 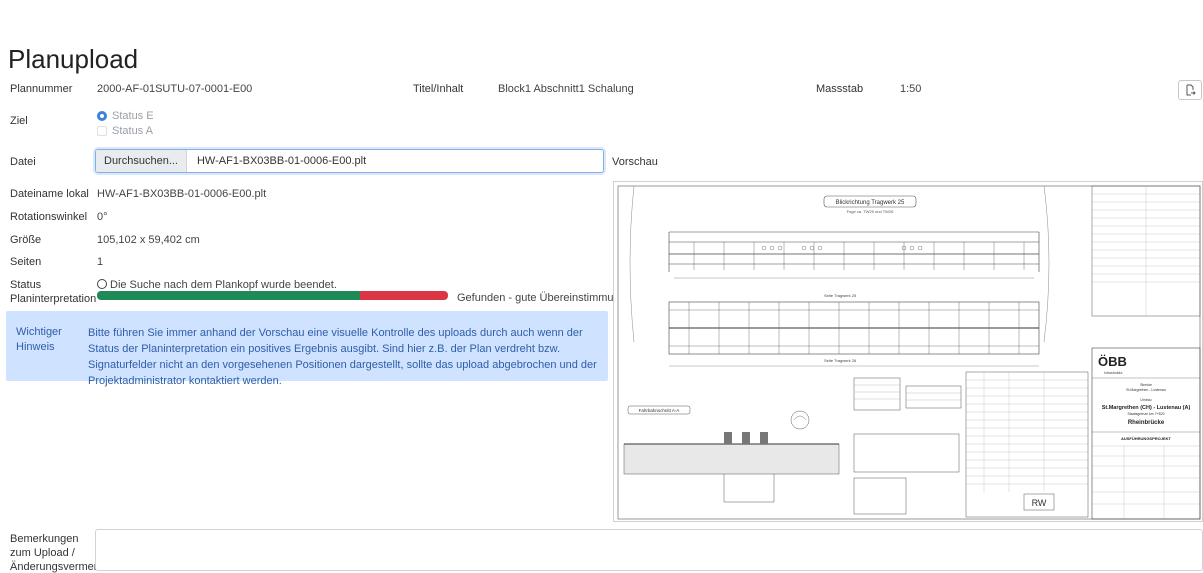 I want to click on match-progress-bar, so click(x=272, y=295).